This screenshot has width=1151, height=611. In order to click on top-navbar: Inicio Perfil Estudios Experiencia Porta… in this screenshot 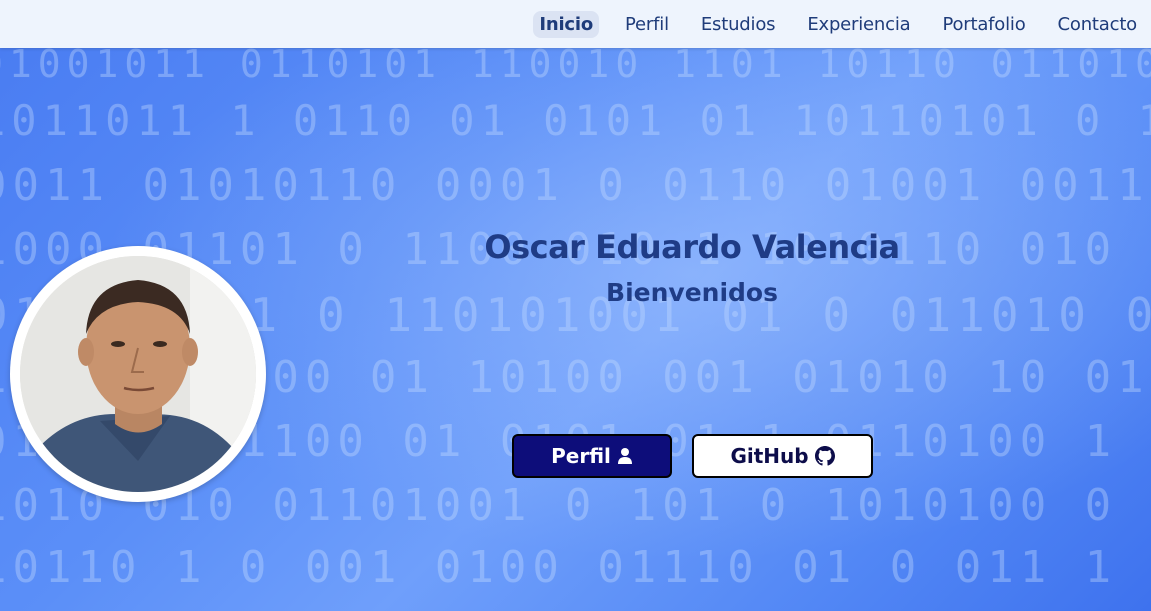, I will do `click(575, 24)`.